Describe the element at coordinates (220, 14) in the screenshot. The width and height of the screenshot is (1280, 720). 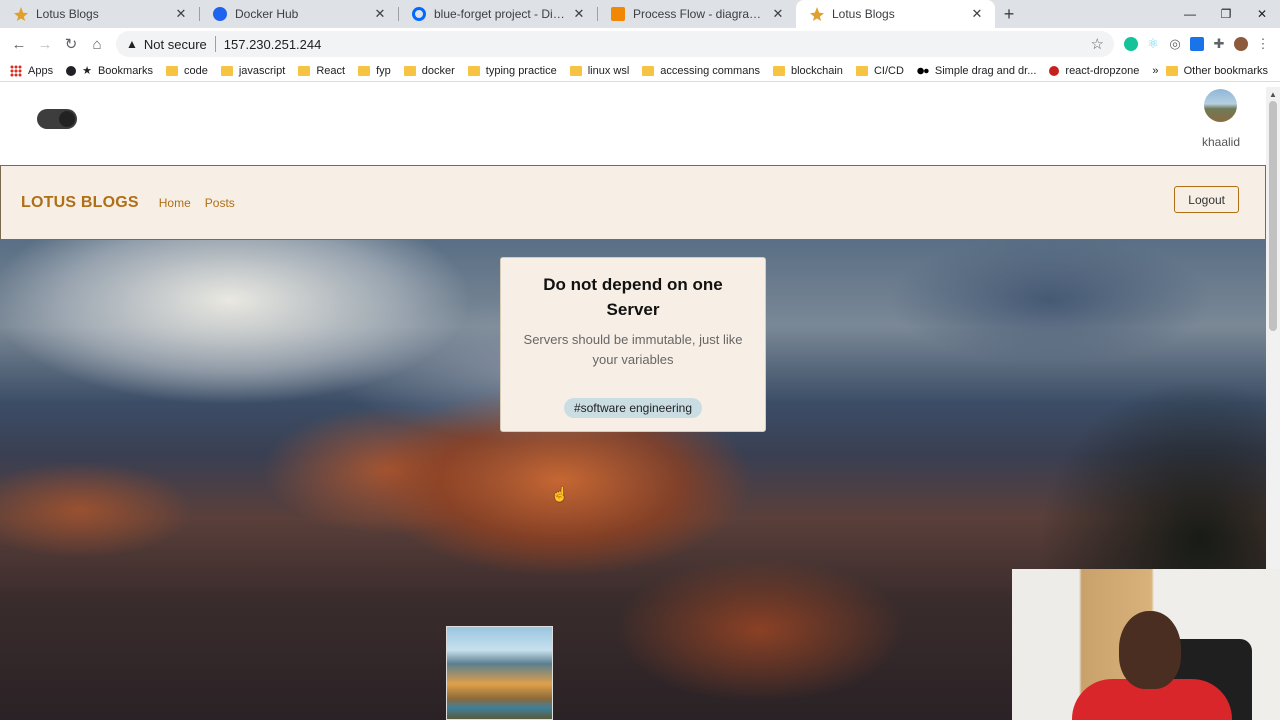
I see `docker-favicon-icon` at that location.